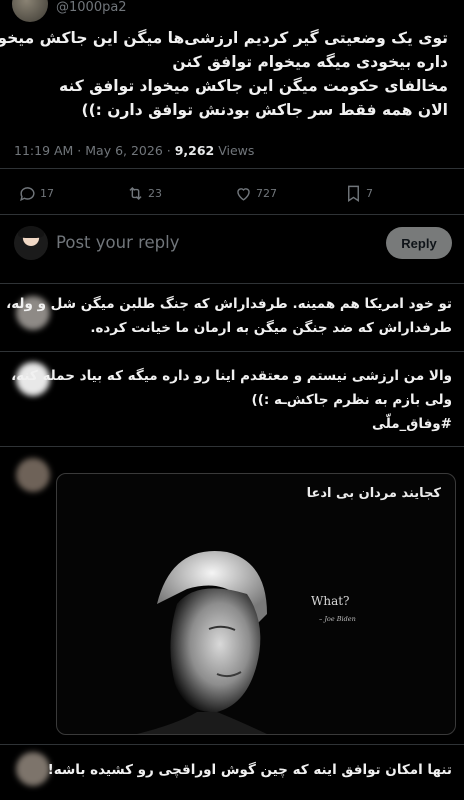  What do you see at coordinates (373, 493) in the screenshot?
I see `image-caption: کجایند مردان بی ادعا` at bounding box center [373, 493].